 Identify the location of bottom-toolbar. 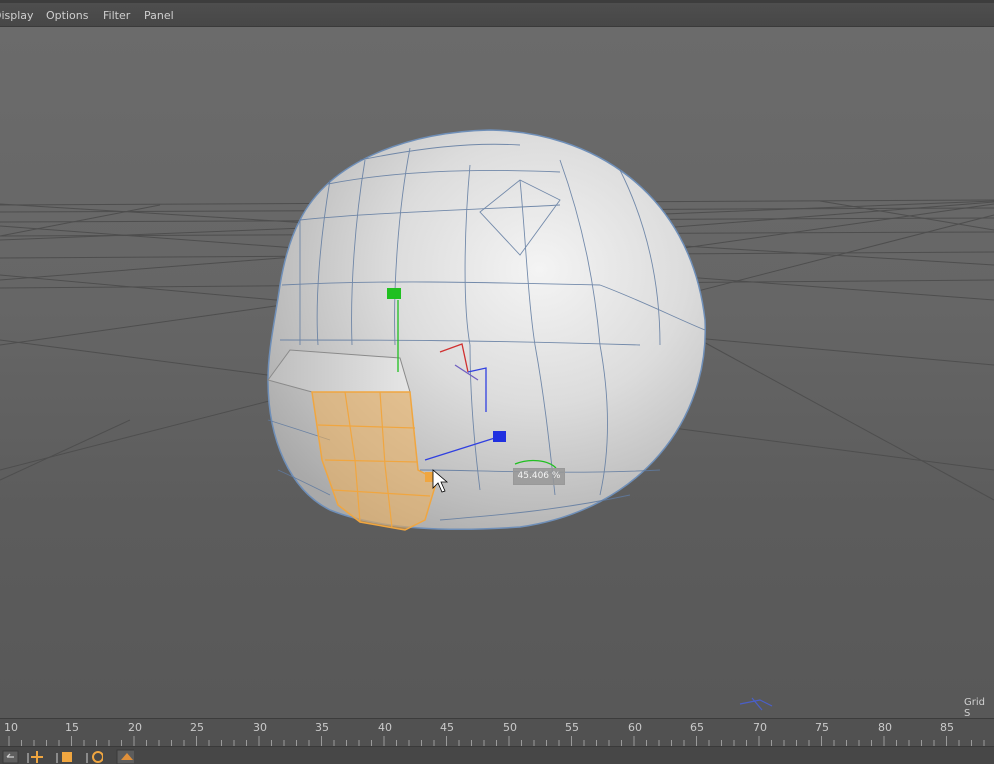
(497, 755).